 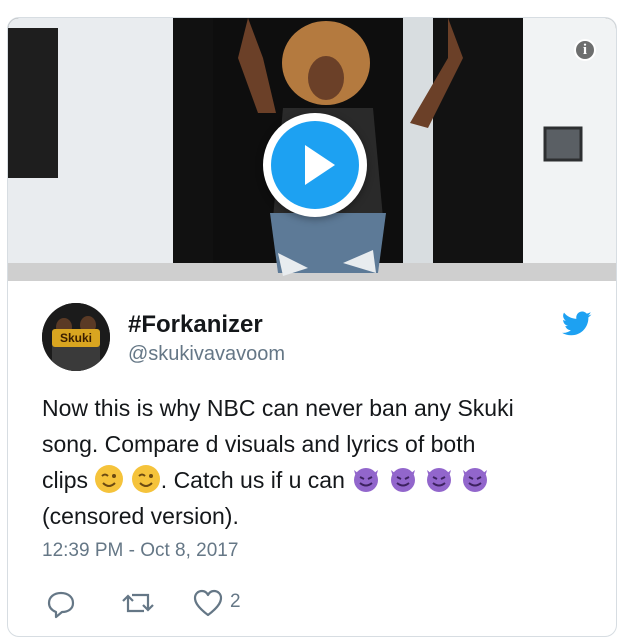 I want to click on reply-icon, so click(x=61, y=603).